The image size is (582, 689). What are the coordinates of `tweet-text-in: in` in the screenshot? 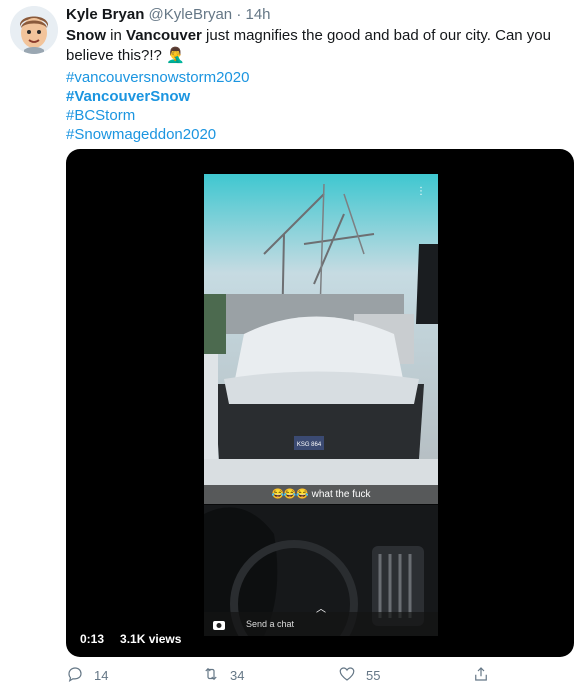 It's located at (116, 35).